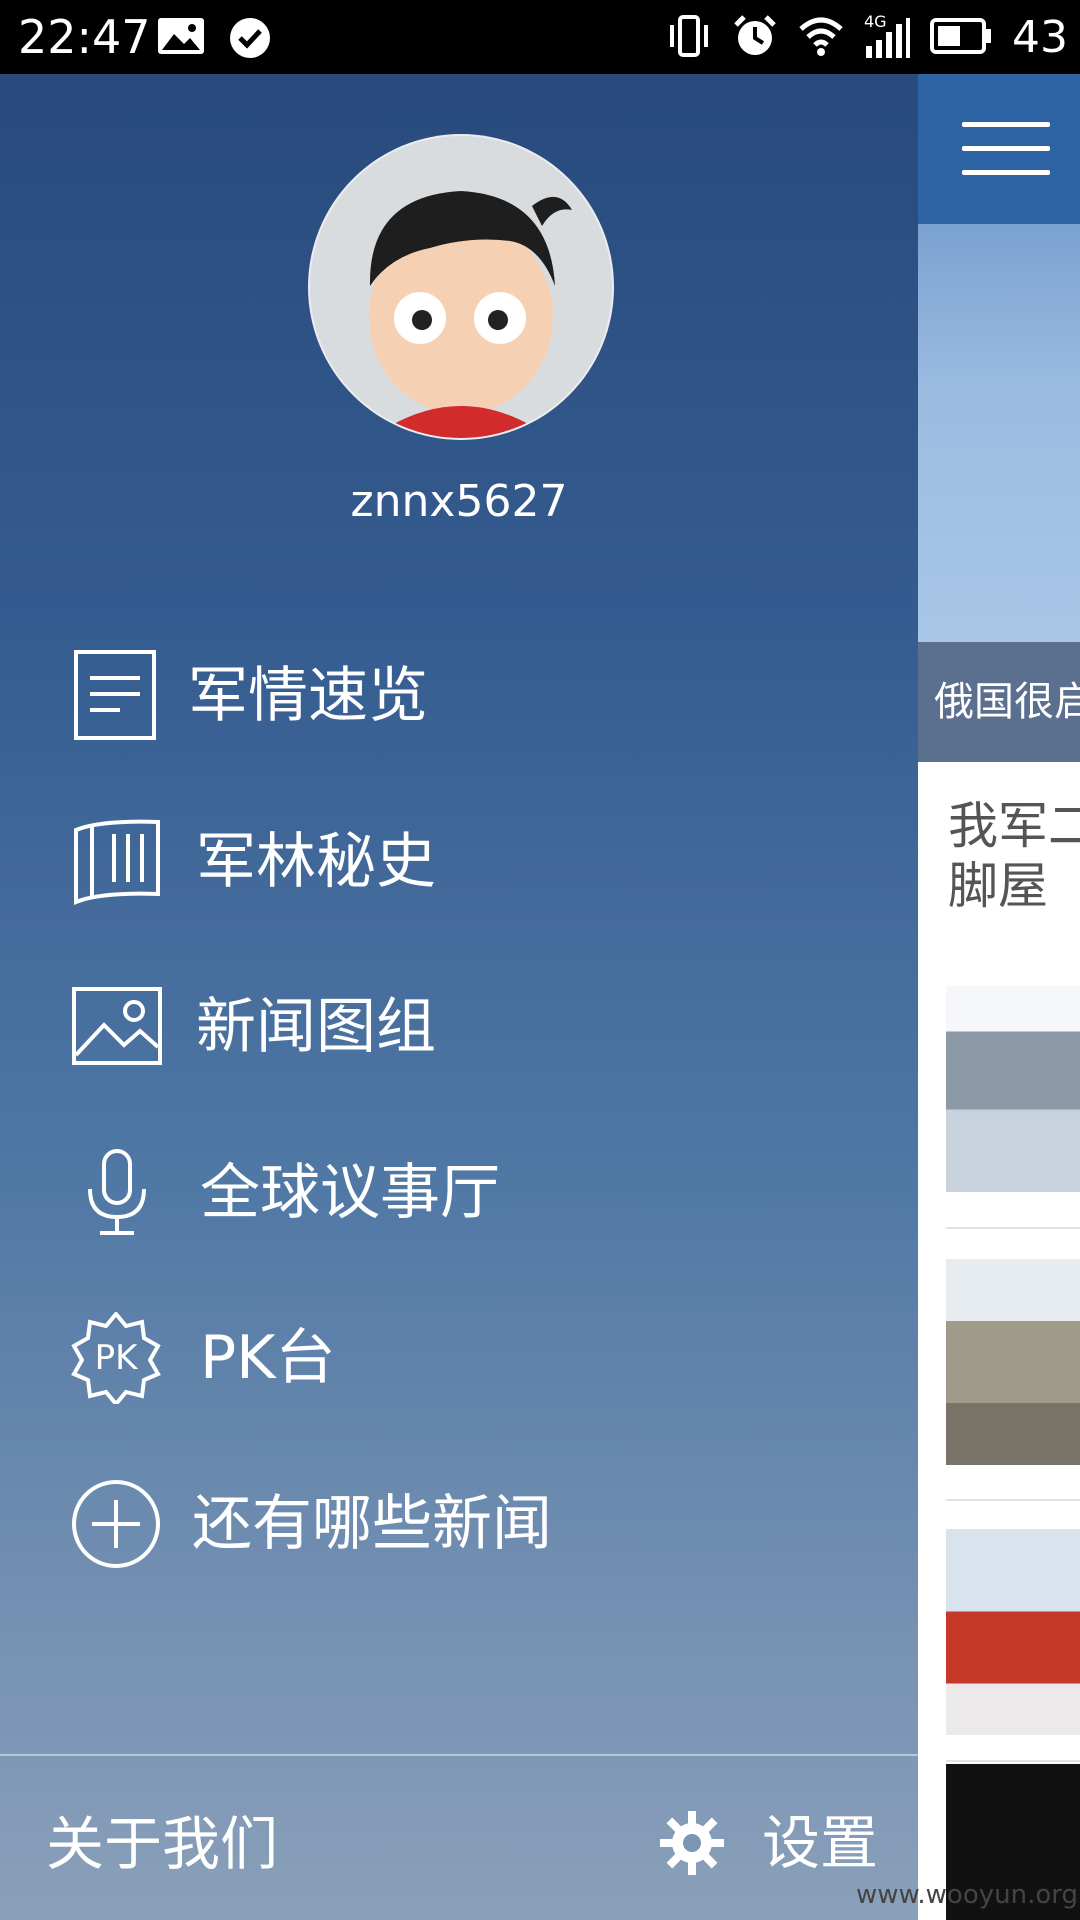 Image resolution: width=1080 pixels, height=1920 pixels. Describe the element at coordinates (999, 433) in the screenshot. I see `banner-image` at that location.